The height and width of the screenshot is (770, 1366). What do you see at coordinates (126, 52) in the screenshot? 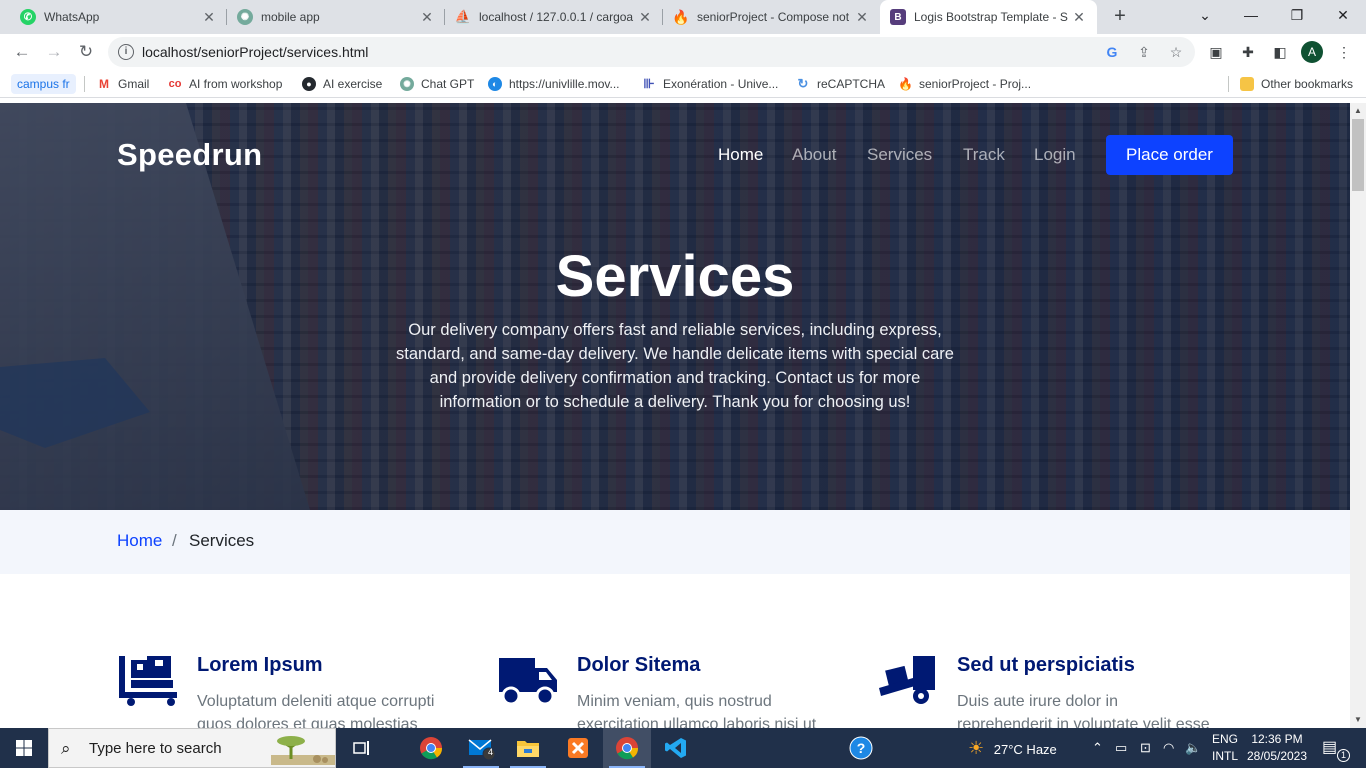
I see `site-info-icon: i` at bounding box center [126, 52].